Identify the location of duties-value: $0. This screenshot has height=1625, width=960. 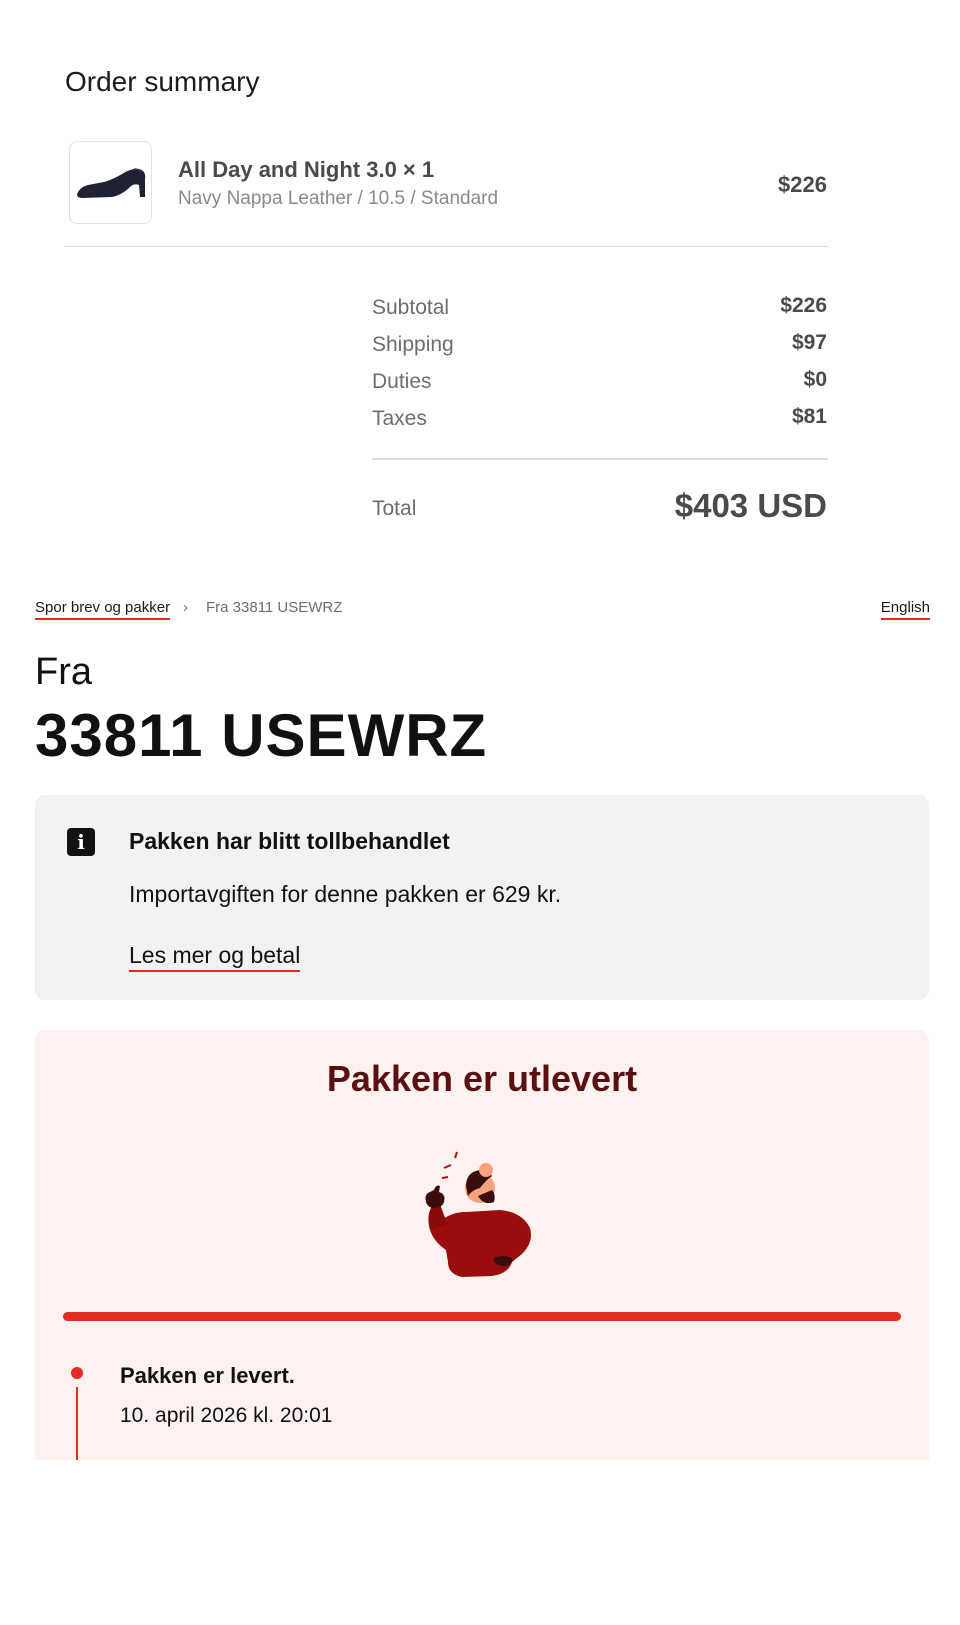
(815, 379).